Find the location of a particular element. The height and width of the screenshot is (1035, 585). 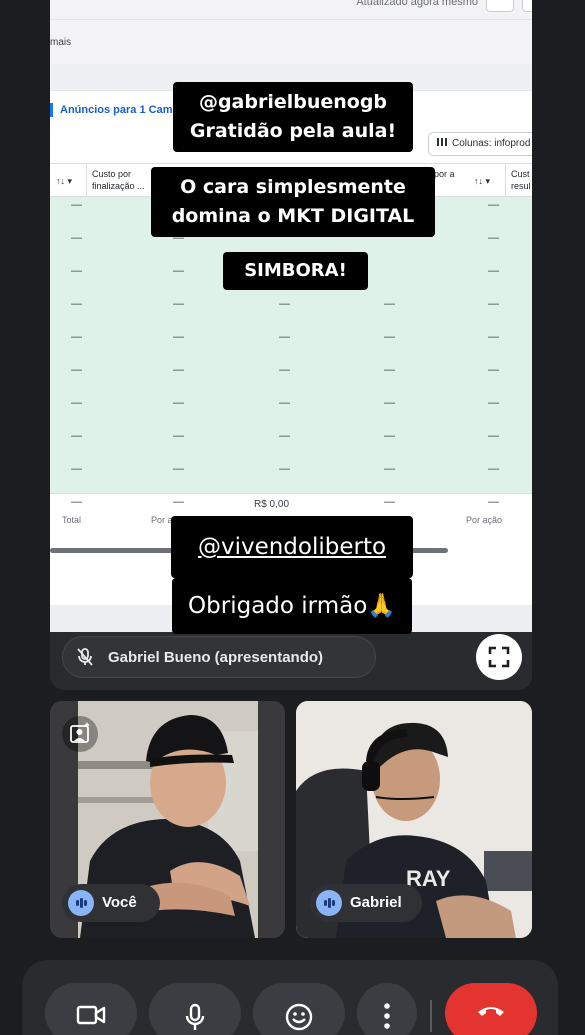

per-action-label: Por a is located at coordinates (162, 520).